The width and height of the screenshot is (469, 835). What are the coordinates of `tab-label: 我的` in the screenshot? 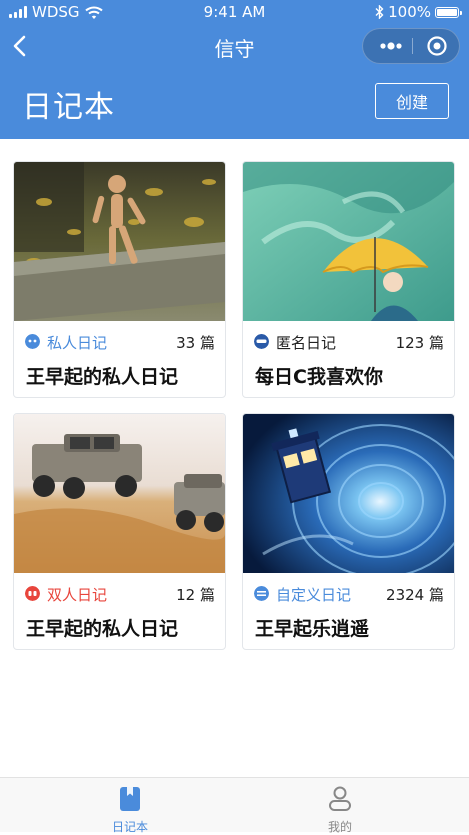 It's located at (339, 827).